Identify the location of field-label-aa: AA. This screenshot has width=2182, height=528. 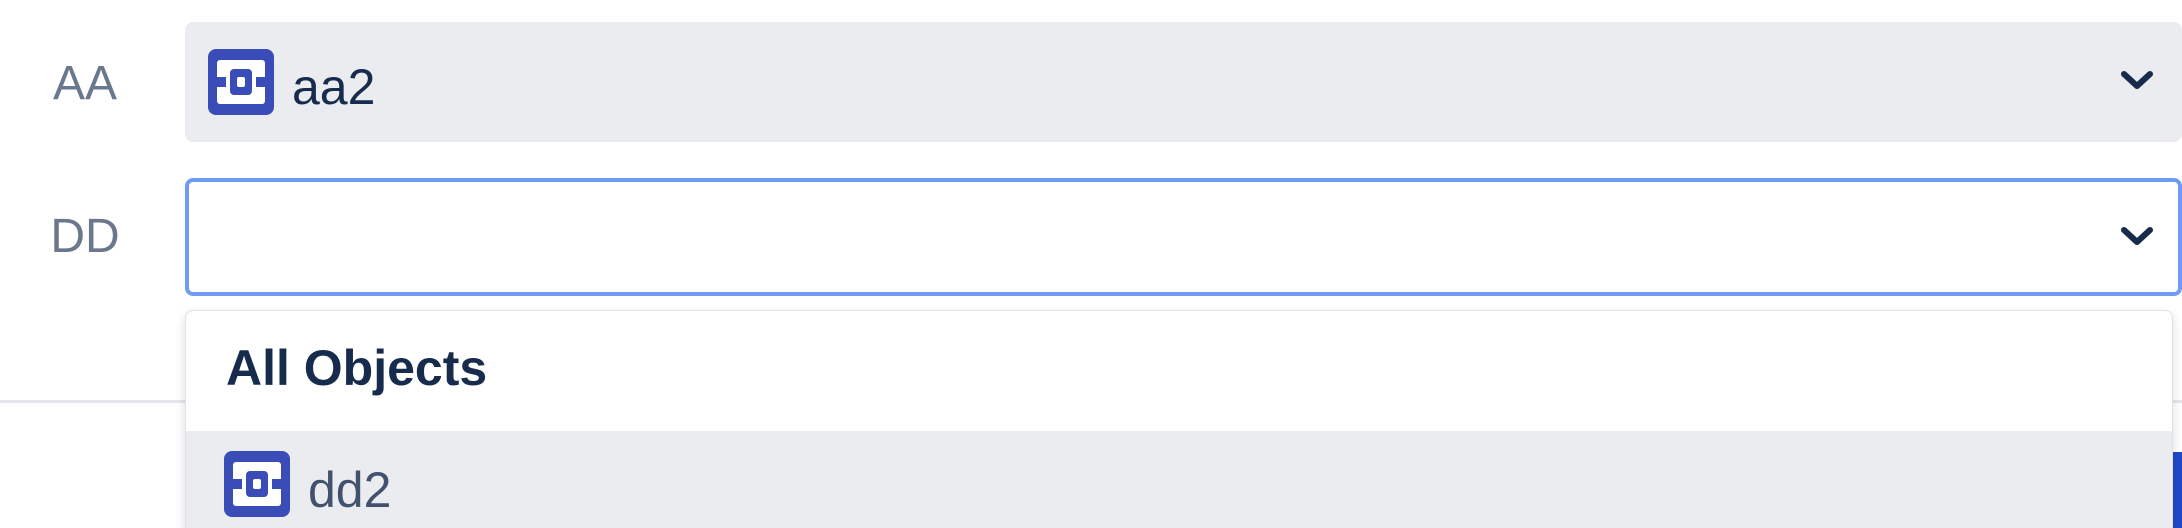
(85, 83).